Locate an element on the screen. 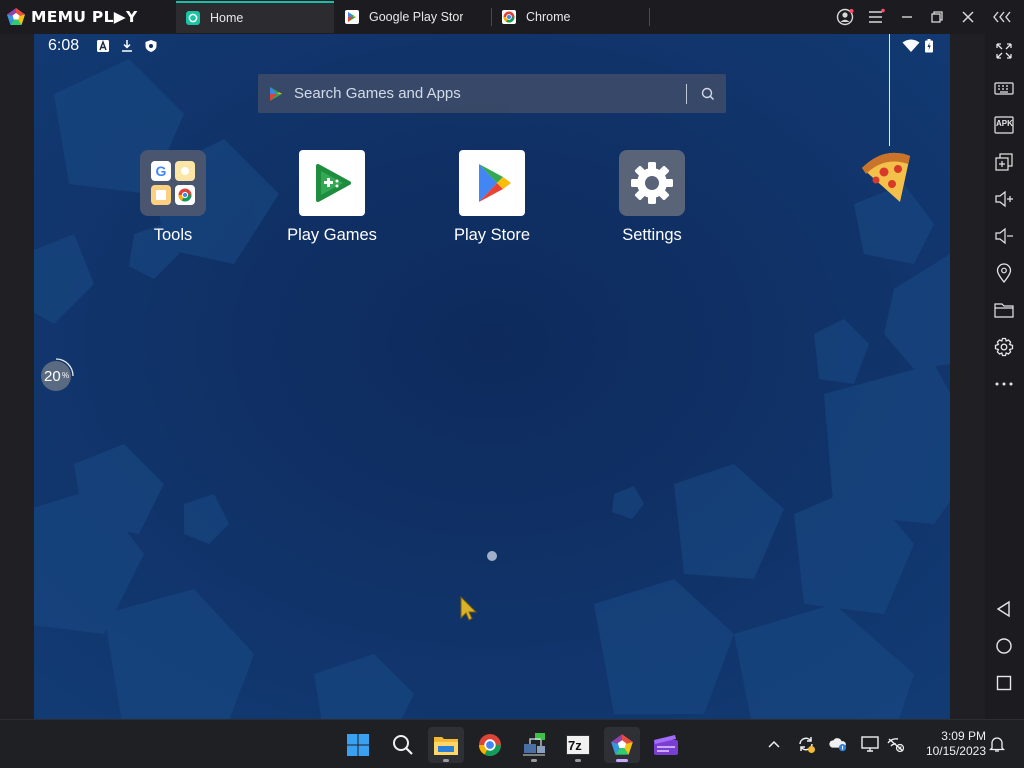 This screenshot has width=1024, height=768. sync-icon is located at coordinates (807, 745).